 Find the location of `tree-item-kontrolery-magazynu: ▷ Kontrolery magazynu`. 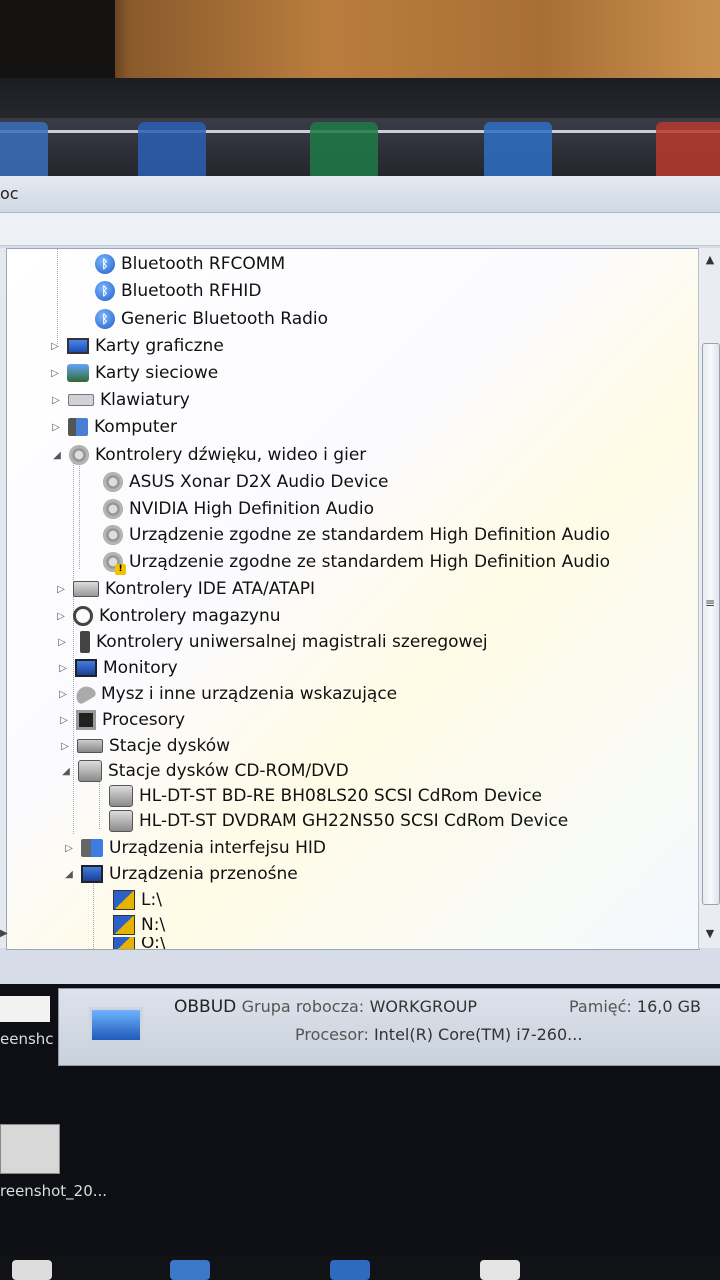

tree-item-kontrolery-magazynu: ▷ Kontrolery magazynu is located at coordinates (168, 616).